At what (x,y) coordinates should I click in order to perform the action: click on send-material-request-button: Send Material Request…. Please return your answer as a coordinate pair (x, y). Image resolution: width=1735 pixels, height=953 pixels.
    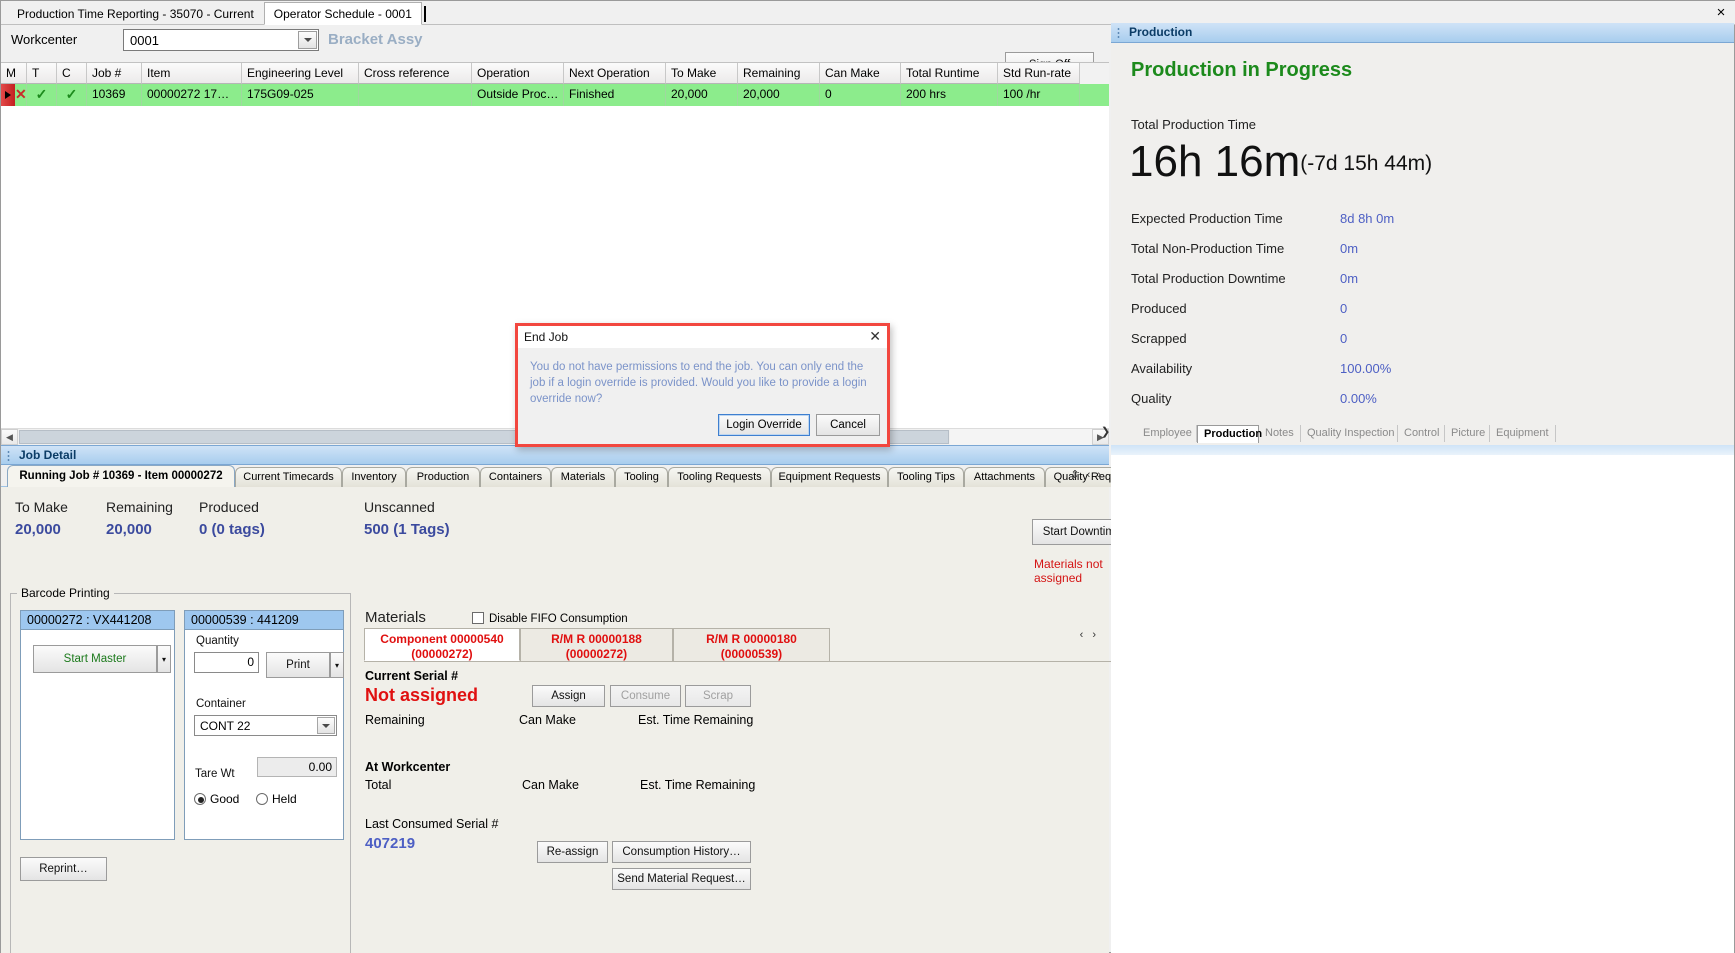
    Looking at the image, I should click on (681, 879).